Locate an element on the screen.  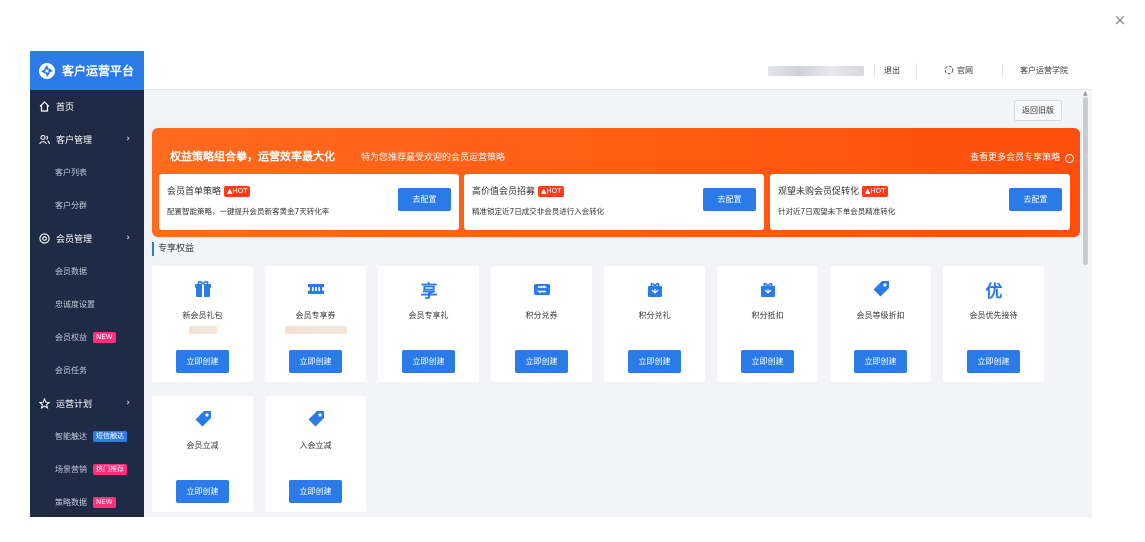
brand-logo-icon is located at coordinates (47, 71).